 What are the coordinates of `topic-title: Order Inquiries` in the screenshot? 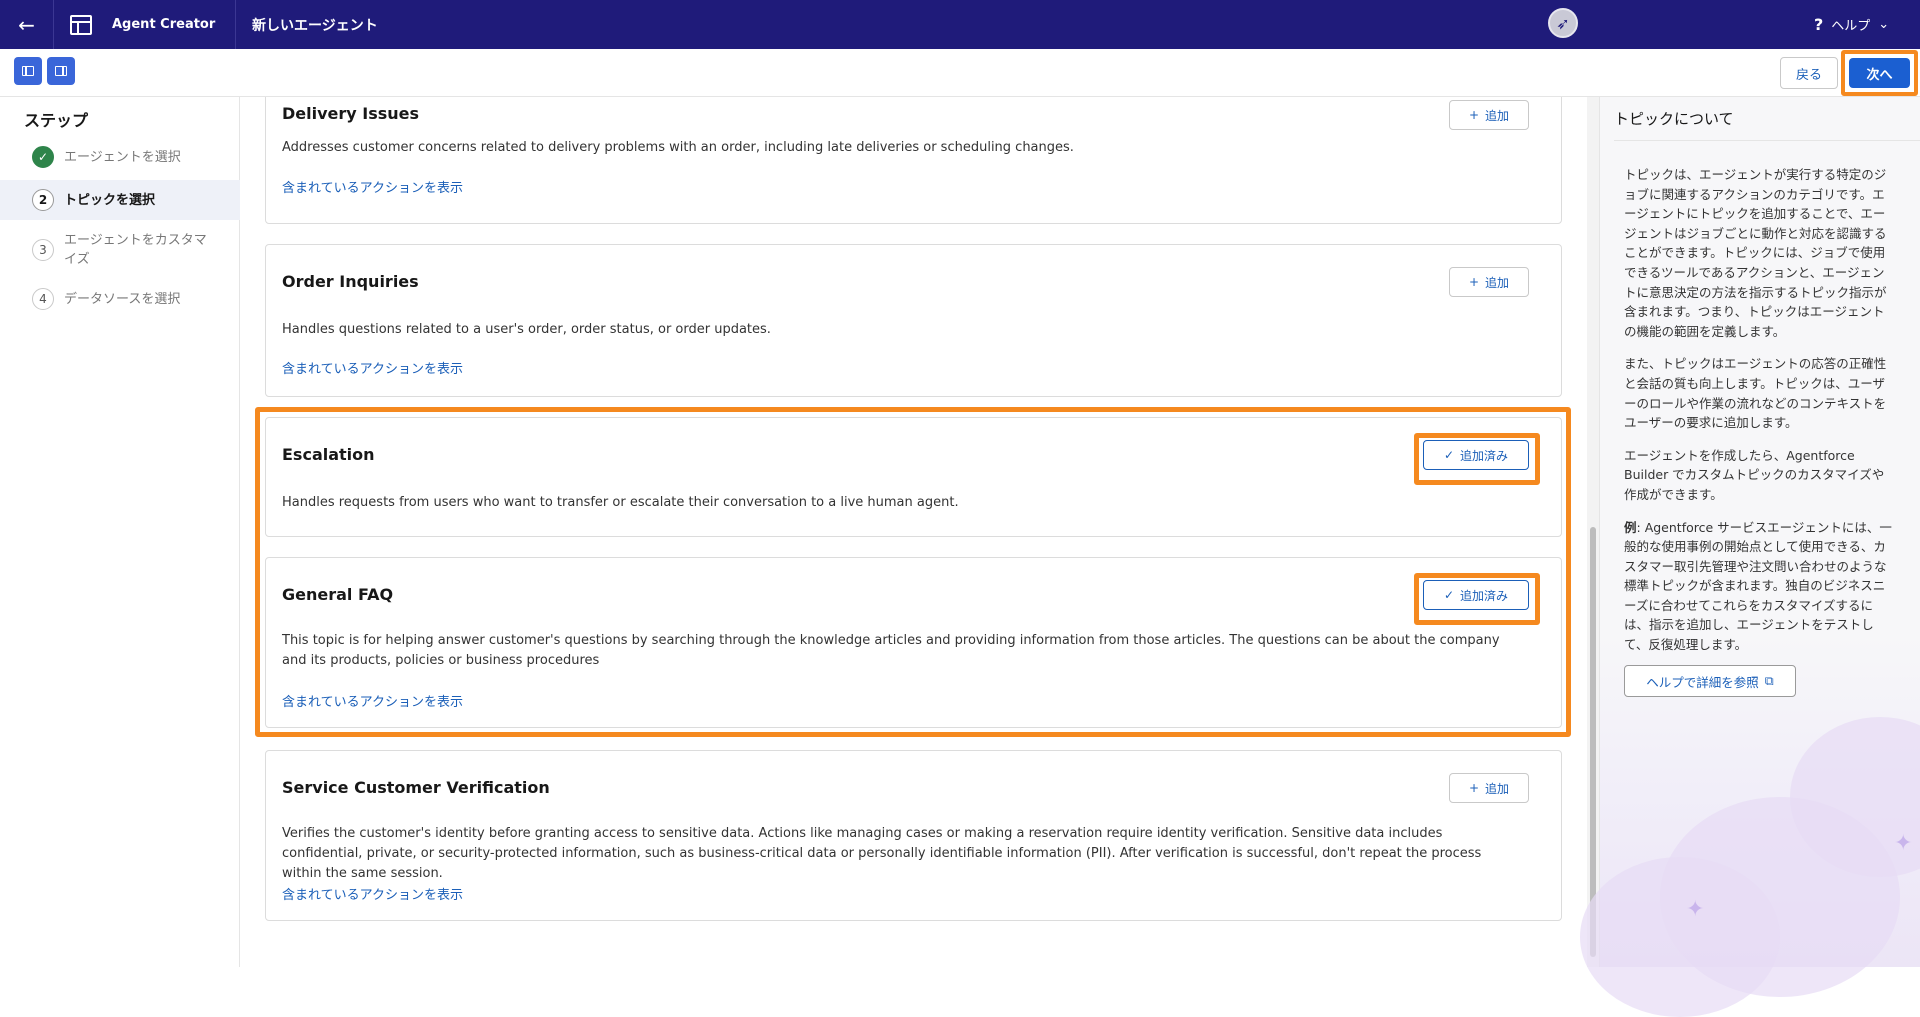 It's located at (350, 281).